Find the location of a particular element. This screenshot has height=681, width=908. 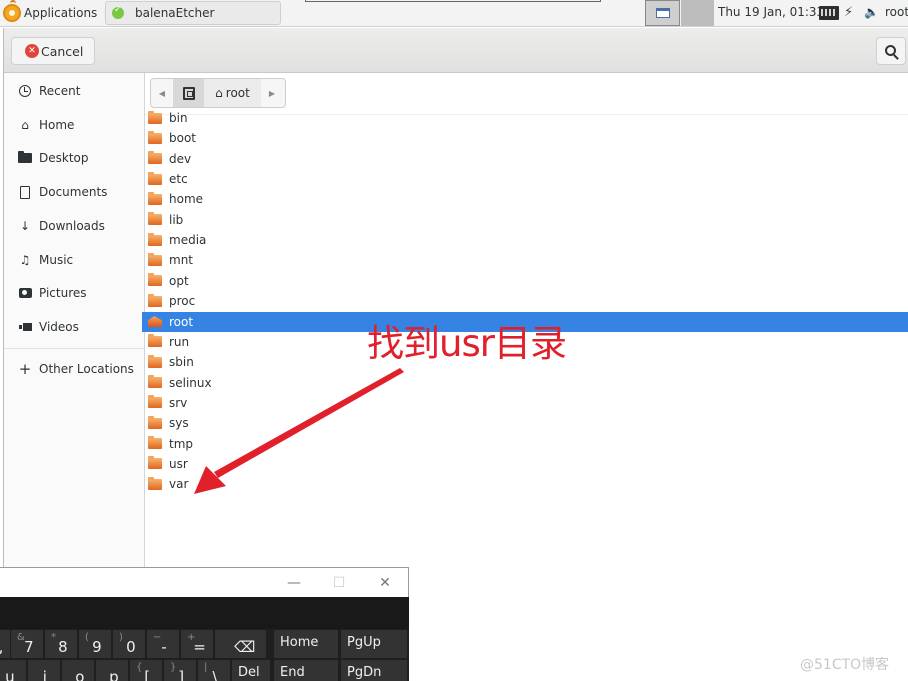

sidebar-item-videos: Videos is located at coordinates (74, 327).